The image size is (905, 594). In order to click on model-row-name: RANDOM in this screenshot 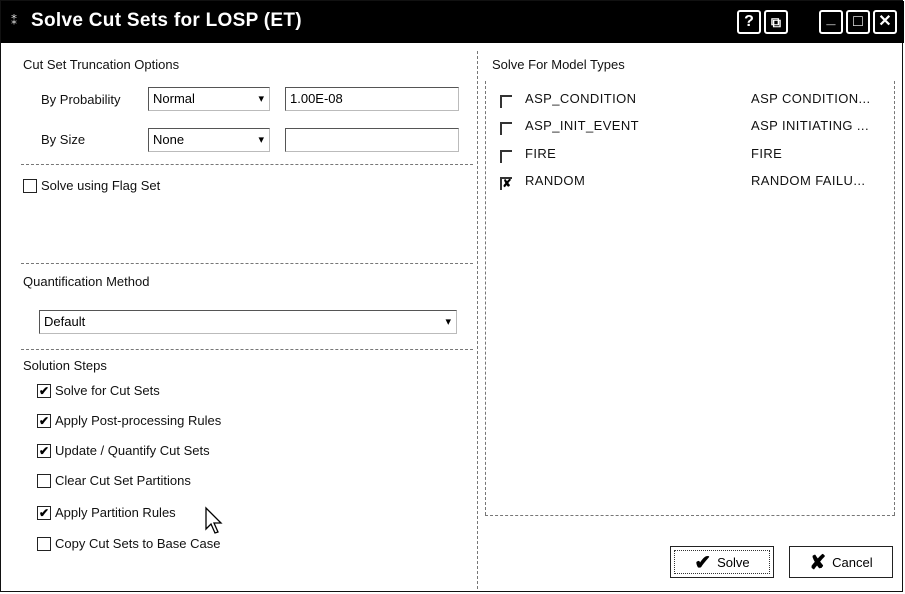, I will do `click(555, 180)`.